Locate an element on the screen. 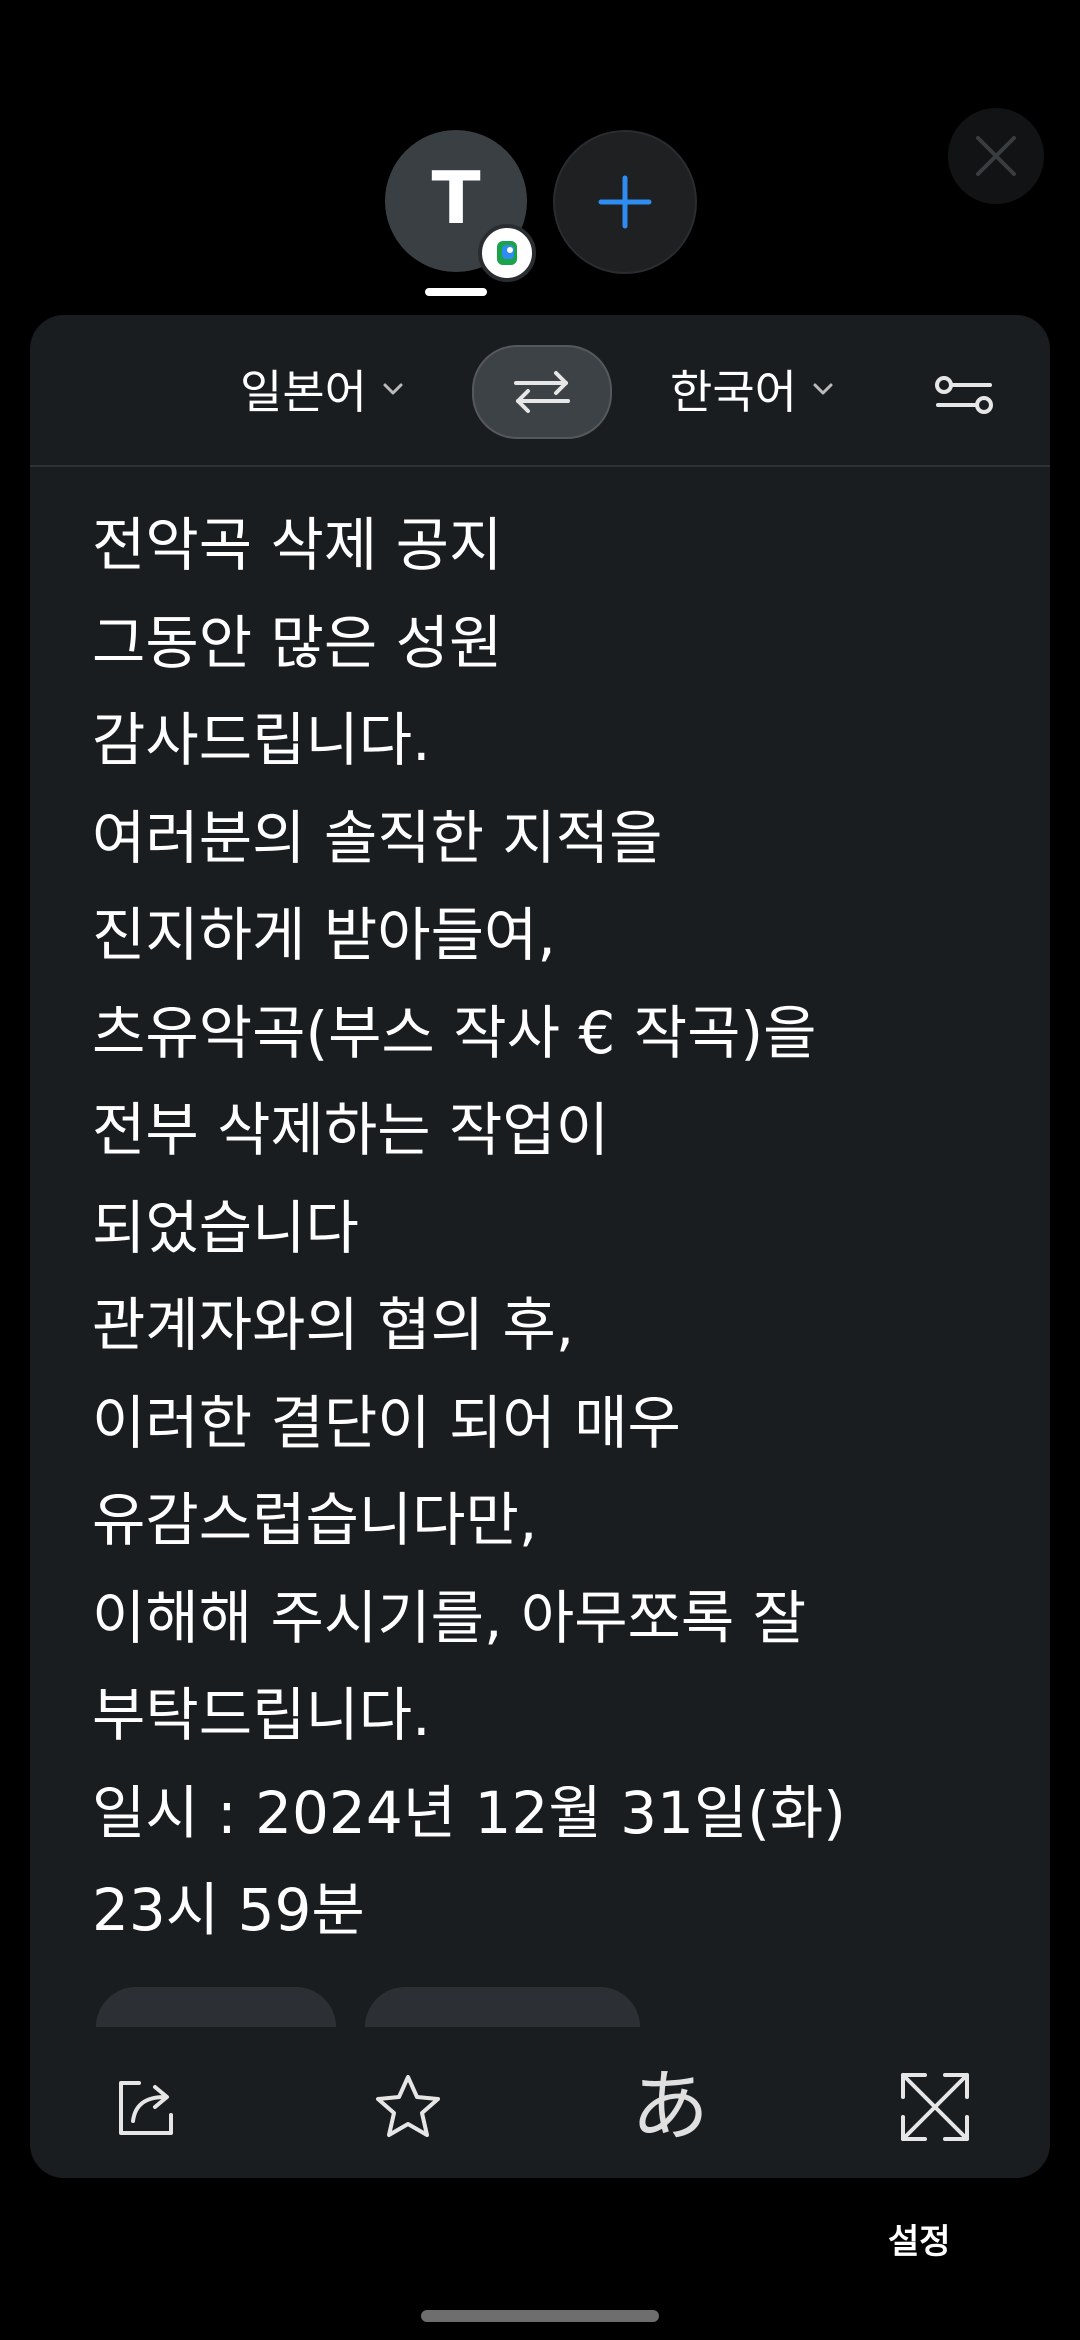 The image size is (1080, 2340). translated-line: 부탁드립니다. is located at coordinates (261, 1715).